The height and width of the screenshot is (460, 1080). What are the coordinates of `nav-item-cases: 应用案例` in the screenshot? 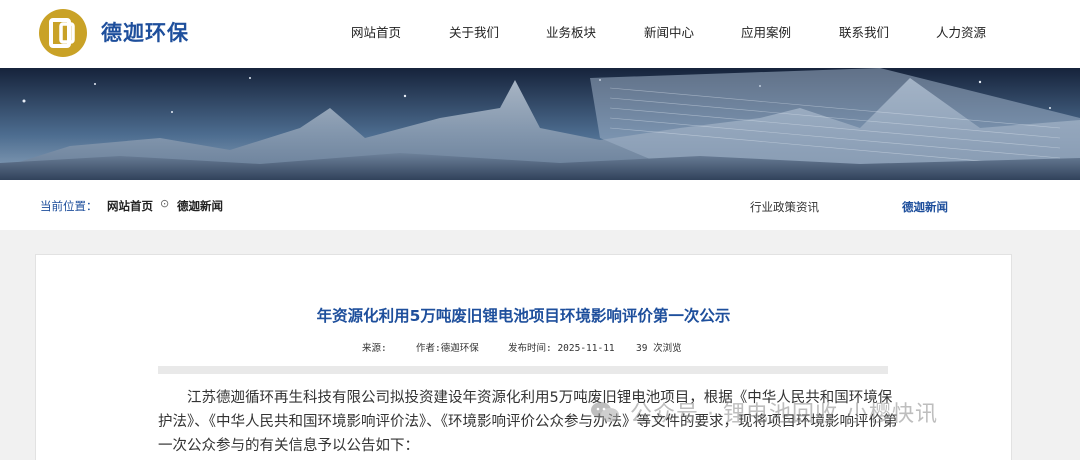 It's located at (766, 31).